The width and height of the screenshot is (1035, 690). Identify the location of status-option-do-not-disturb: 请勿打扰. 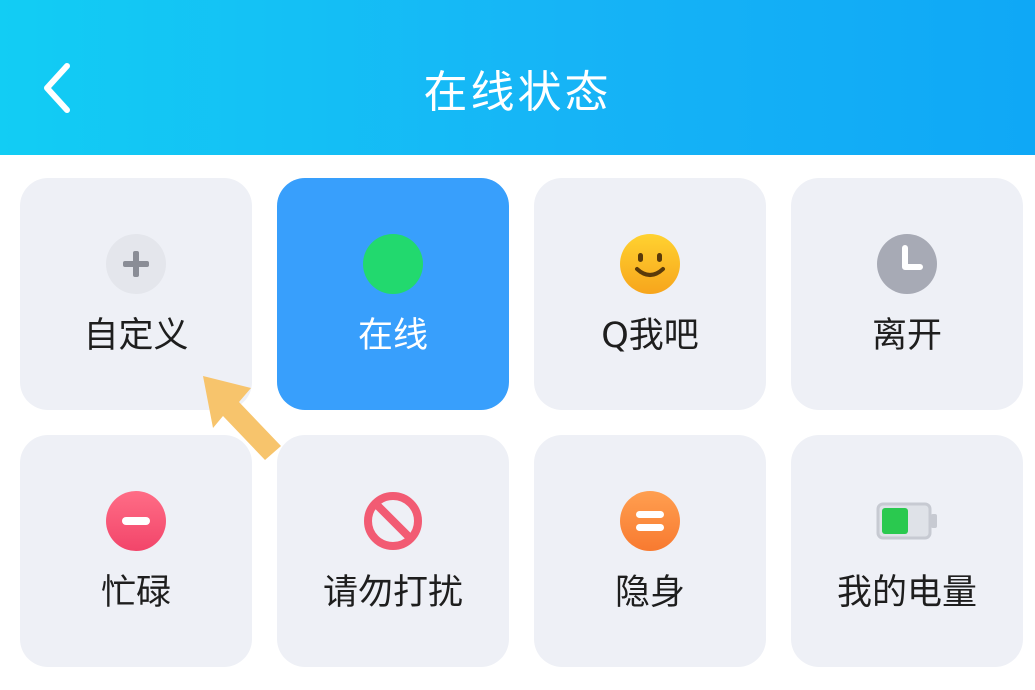
(393, 551).